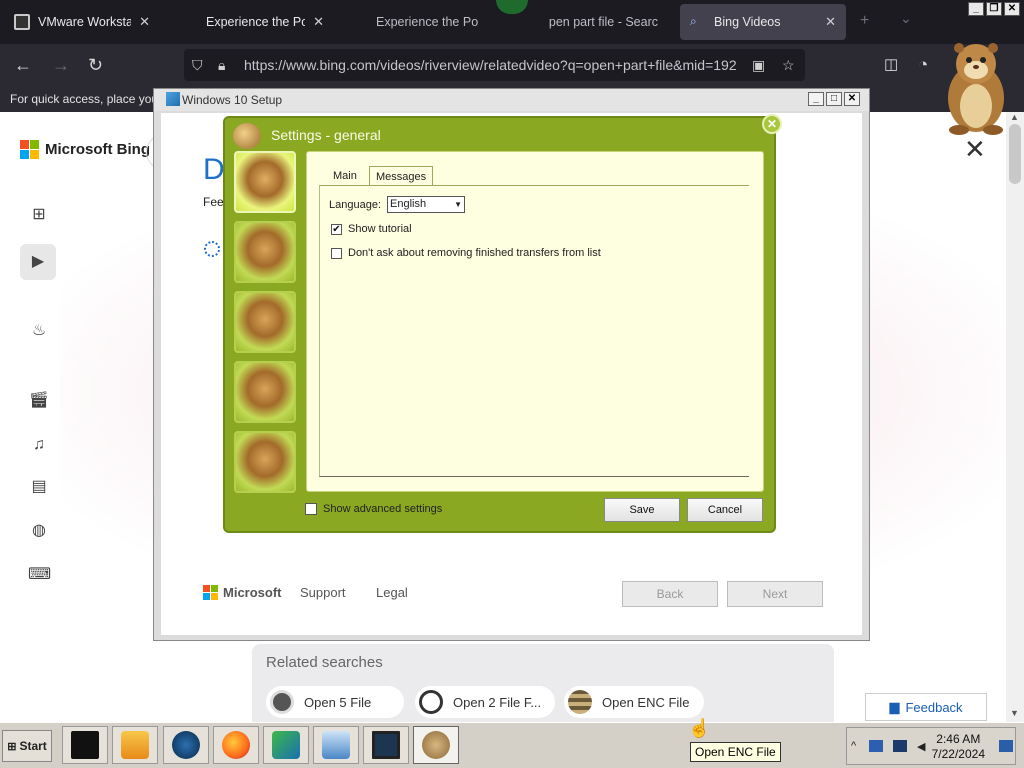 This screenshot has width=1024, height=768. Describe the element at coordinates (253, 22) in the screenshot. I see `tab-experience-1: Experience the Powe ✕` at that location.